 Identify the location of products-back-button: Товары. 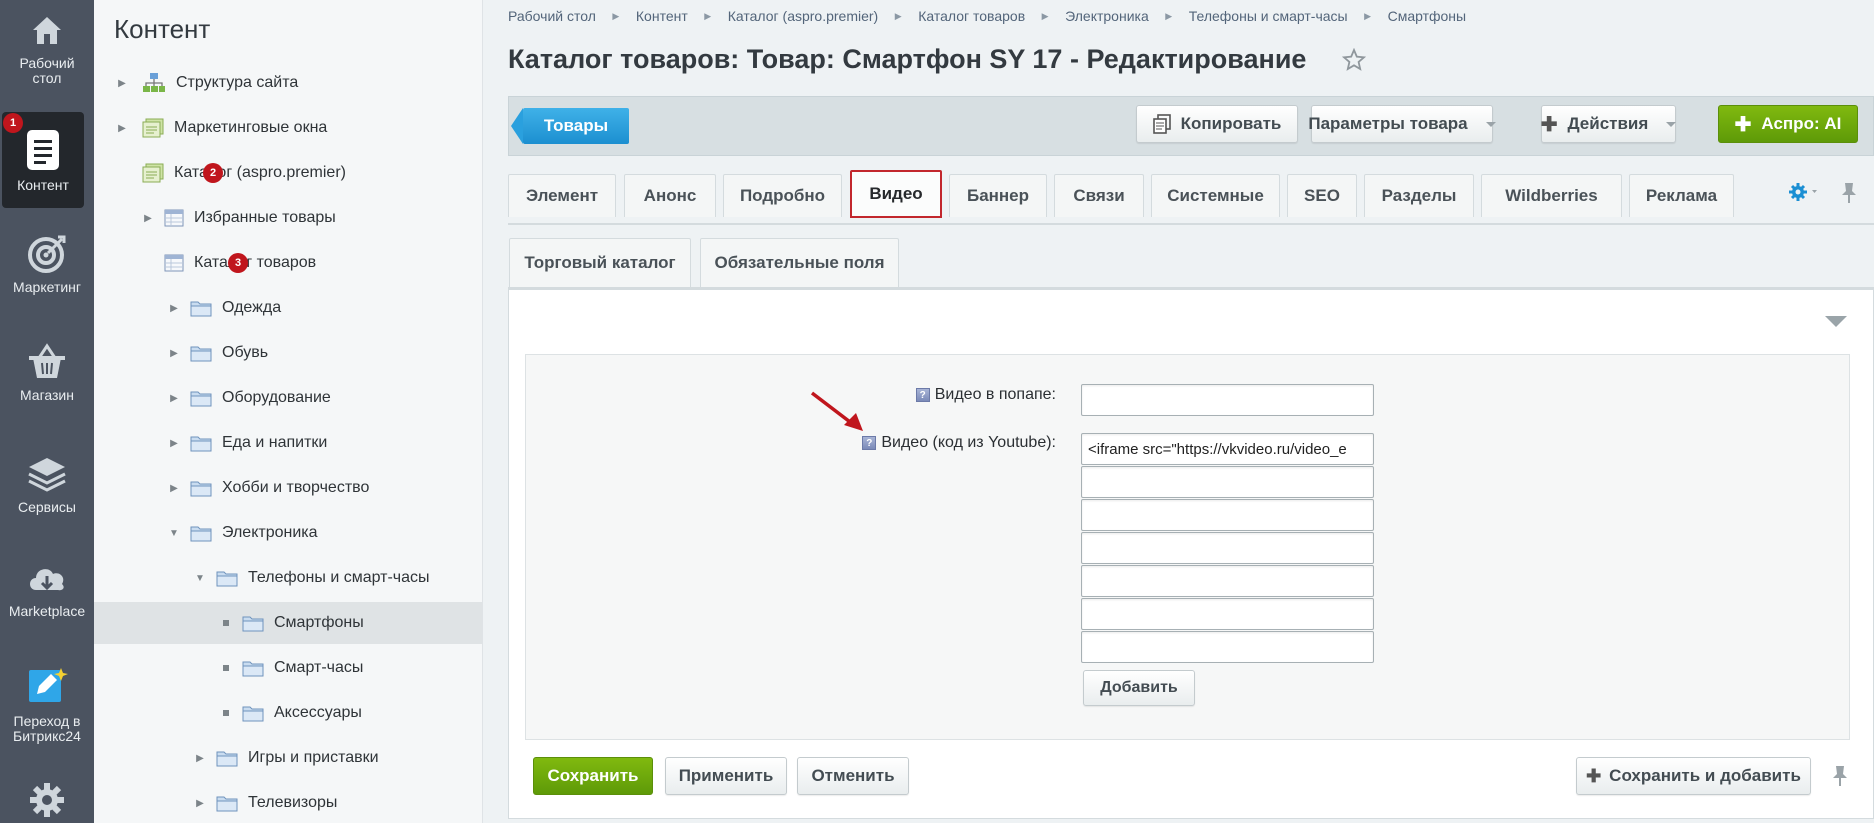
(570, 126).